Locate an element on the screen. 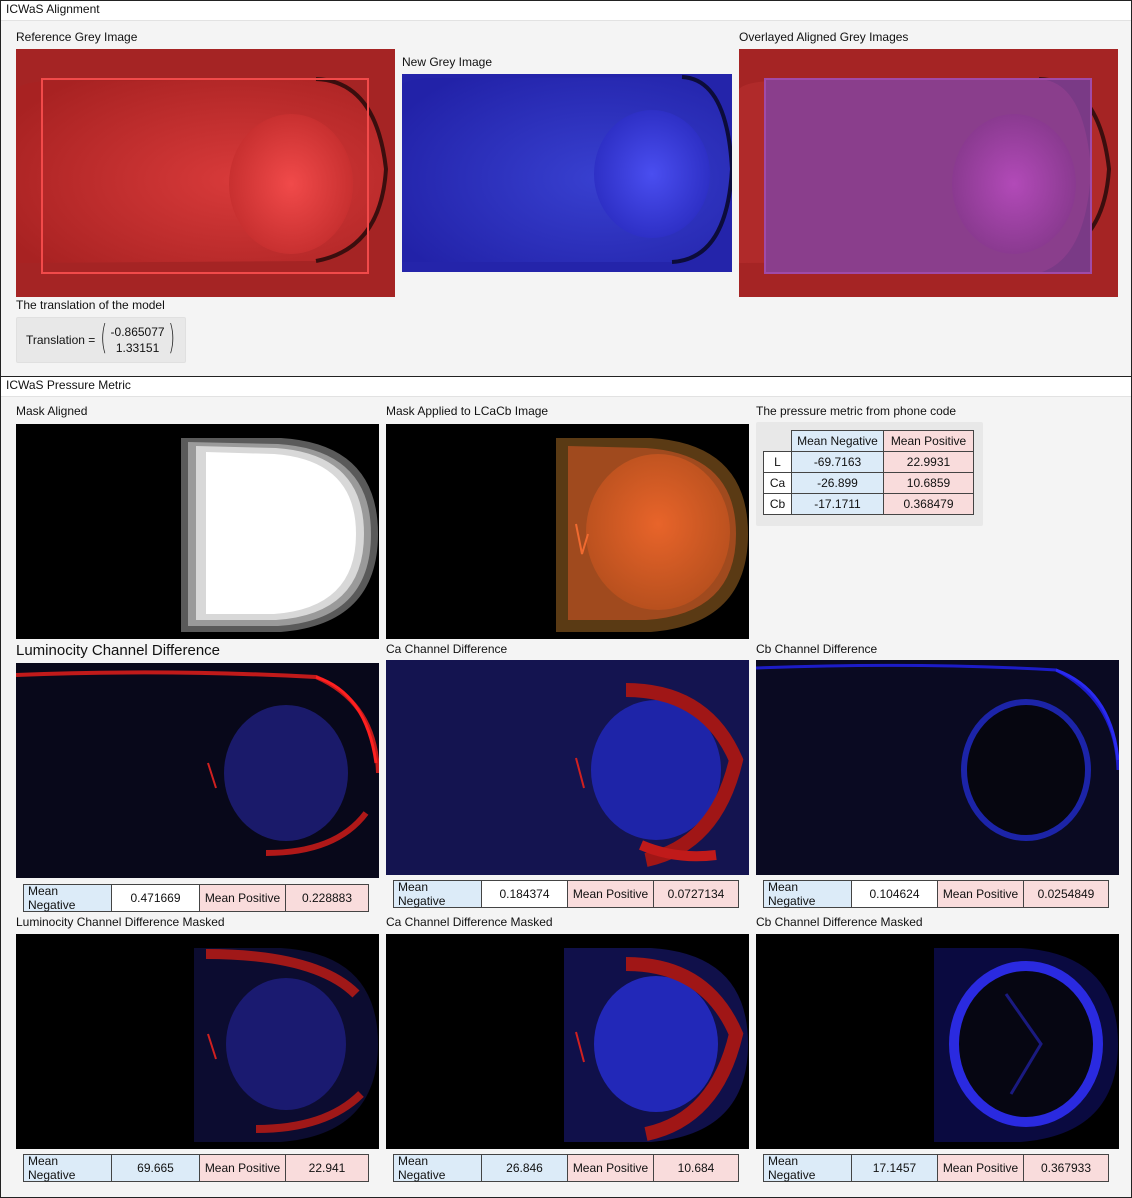  stat-neg-value: 17.1457 is located at coordinates (895, 1168).